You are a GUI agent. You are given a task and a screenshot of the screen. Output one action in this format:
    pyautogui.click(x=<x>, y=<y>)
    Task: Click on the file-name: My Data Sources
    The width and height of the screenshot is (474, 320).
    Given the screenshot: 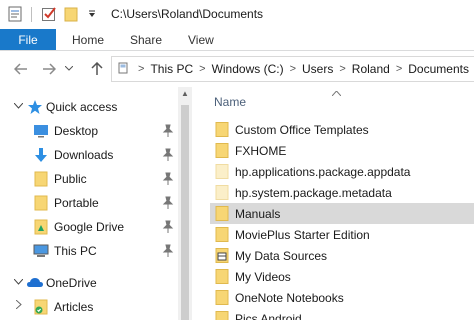 What is the action you would take?
    pyautogui.click(x=281, y=256)
    